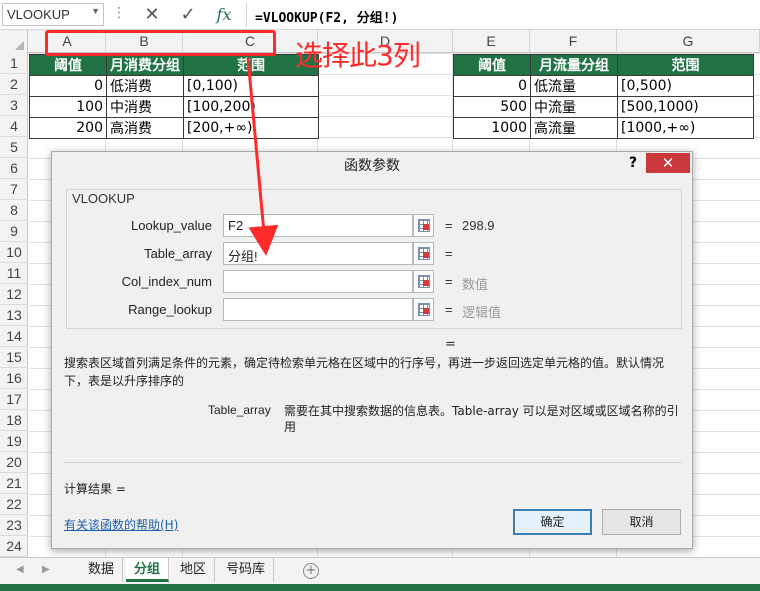  What do you see at coordinates (14, 84) in the screenshot?
I see `row-header: 2` at bounding box center [14, 84].